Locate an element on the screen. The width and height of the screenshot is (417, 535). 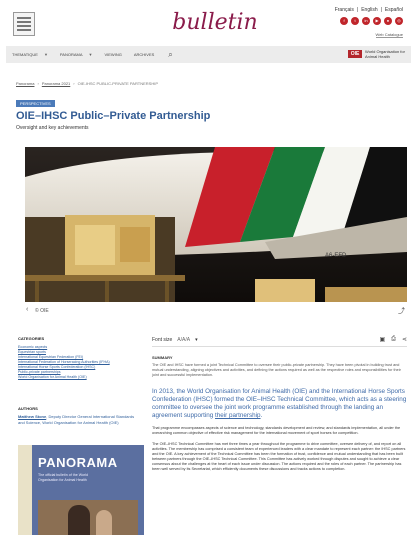
social-links: f t in ▶ ● ◎ is located at coordinates (371, 21).